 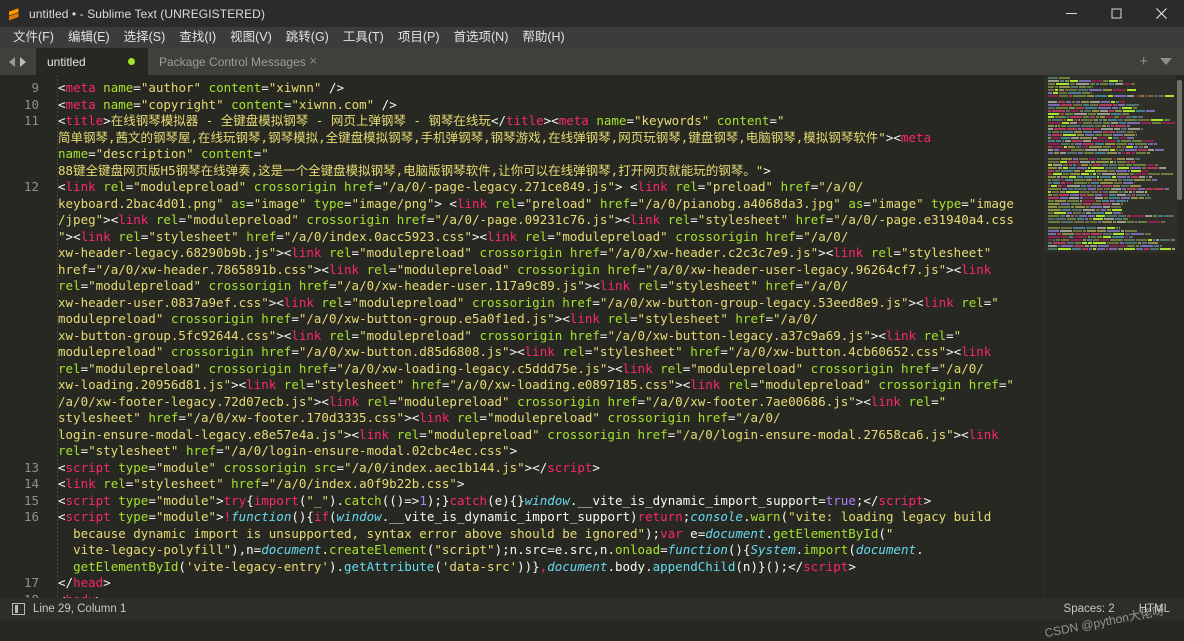 I want to click on line-number: 14, so click(x=31, y=483).